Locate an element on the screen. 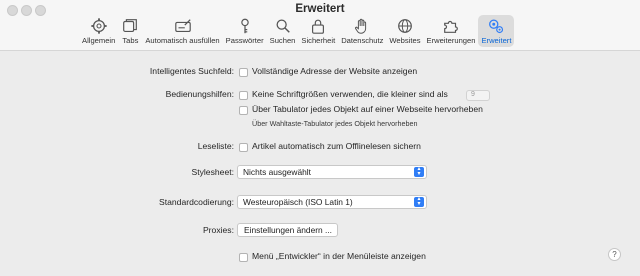 This screenshot has width=640, height=276. tab-erweiterungen: Erweiterungen is located at coordinates (451, 31).